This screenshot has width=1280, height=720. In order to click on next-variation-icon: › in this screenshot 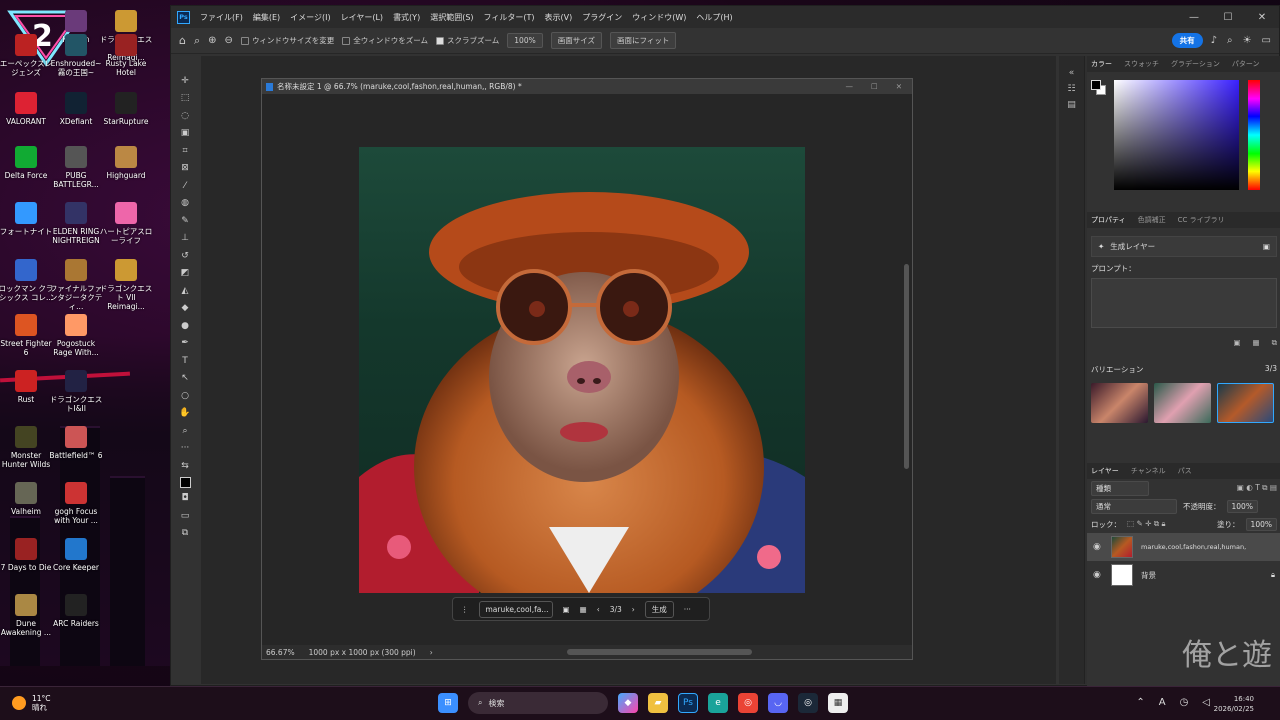, I will do `click(633, 609)`.